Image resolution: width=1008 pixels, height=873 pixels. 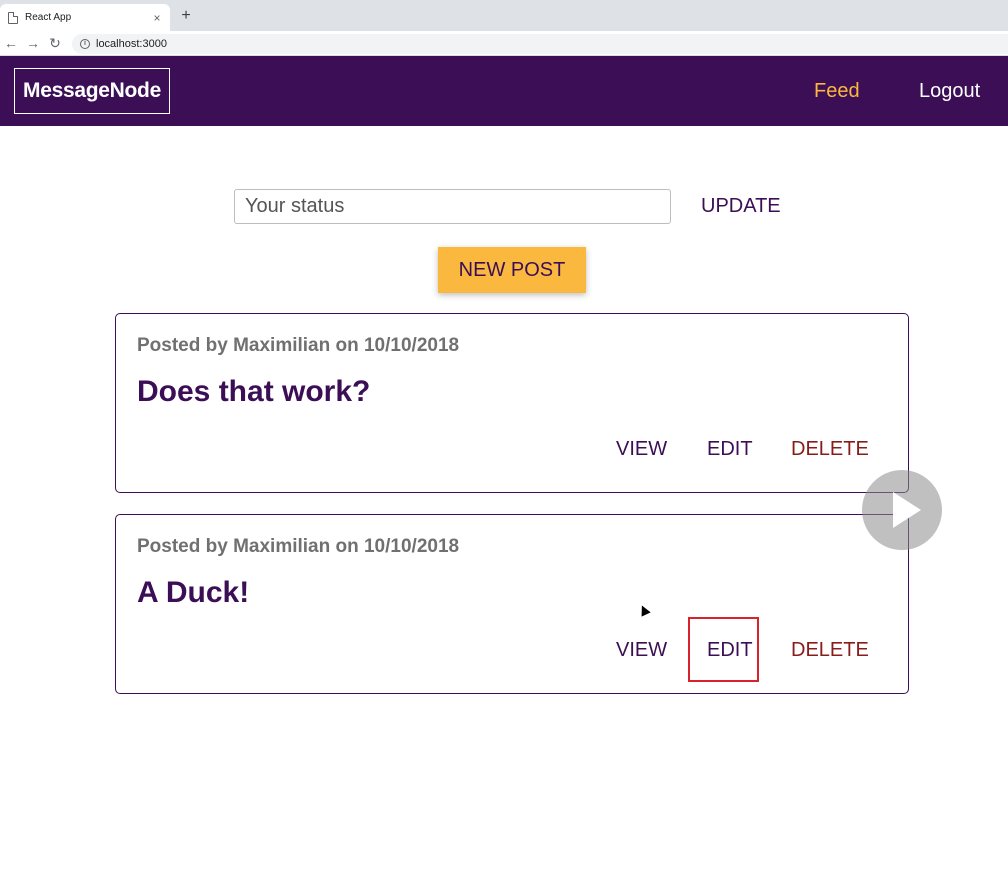 I want to click on play-icon, so click(x=902, y=510).